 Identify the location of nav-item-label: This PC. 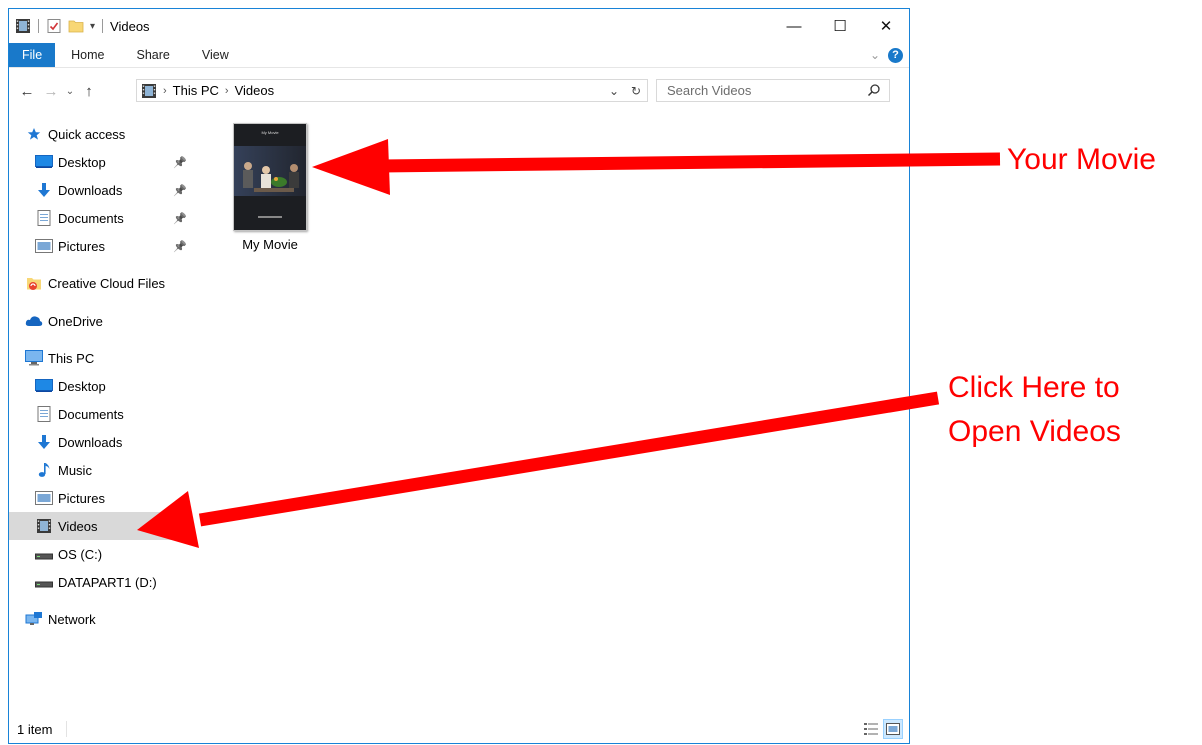
(71, 358).